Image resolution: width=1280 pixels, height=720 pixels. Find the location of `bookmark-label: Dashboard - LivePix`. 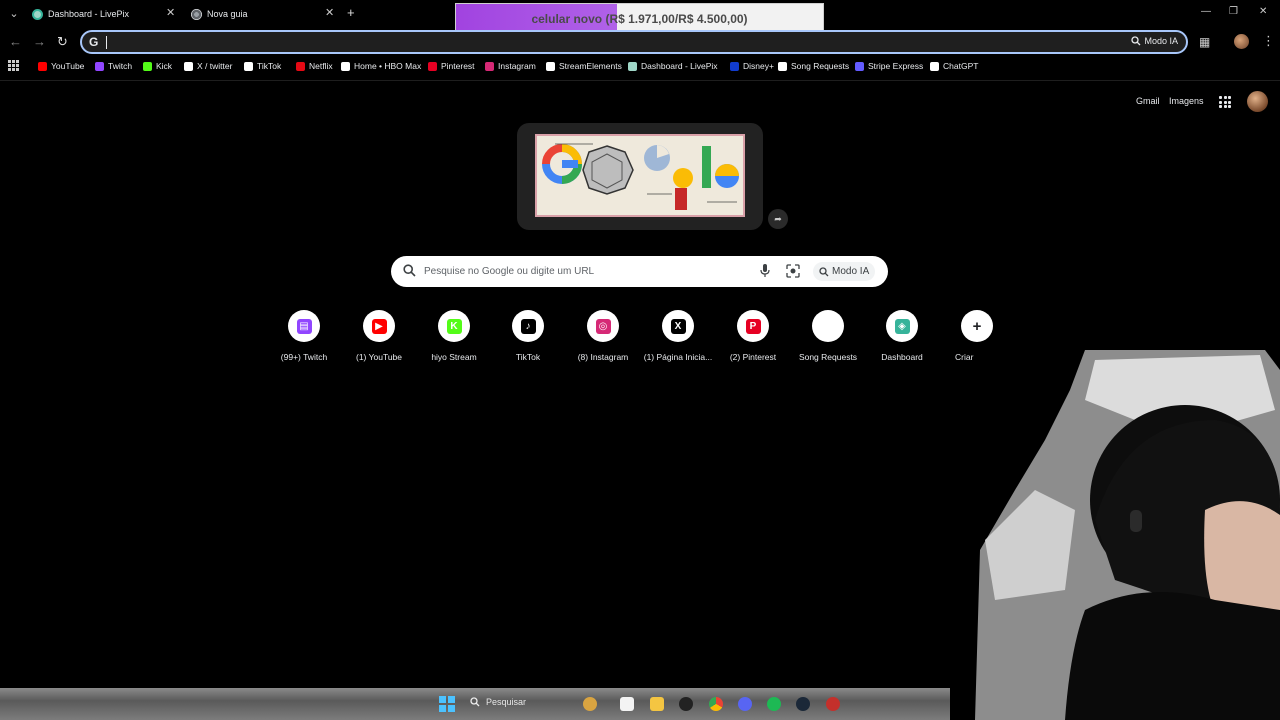

bookmark-label: Dashboard - LivePix is located at coordinates (679, 66).